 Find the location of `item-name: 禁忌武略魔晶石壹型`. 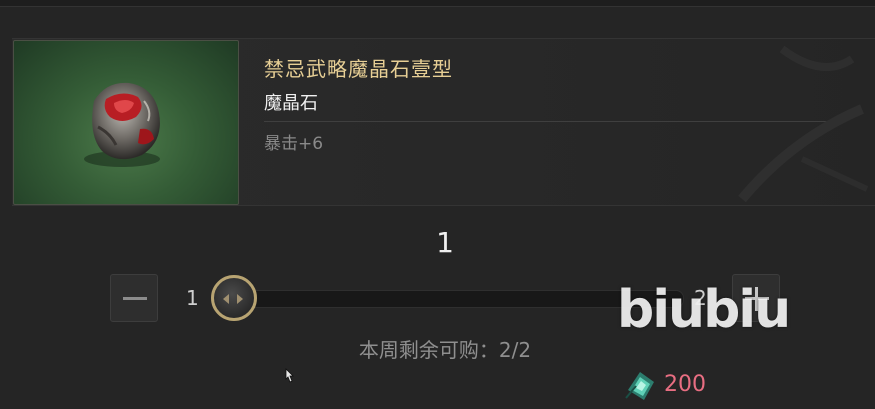

item-name: 禁忌武略魔晶石壹型 is located at coordinates (358, 69).